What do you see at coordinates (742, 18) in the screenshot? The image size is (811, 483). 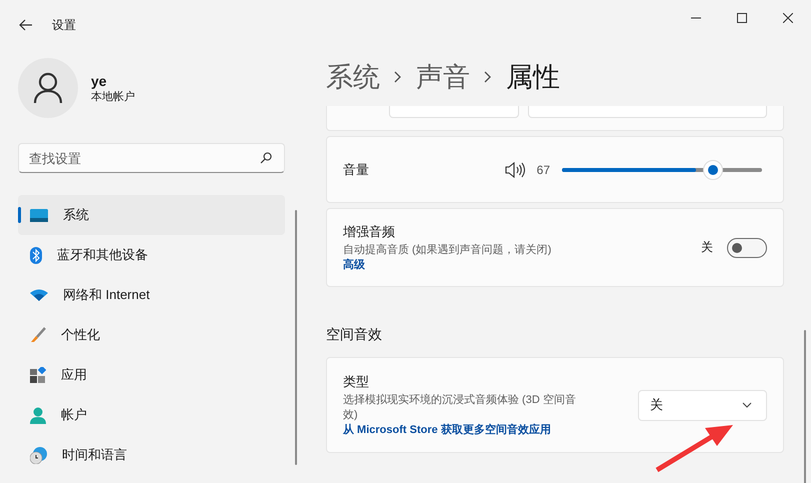 I see `maximize-icon` at bounding box center [742, 18].